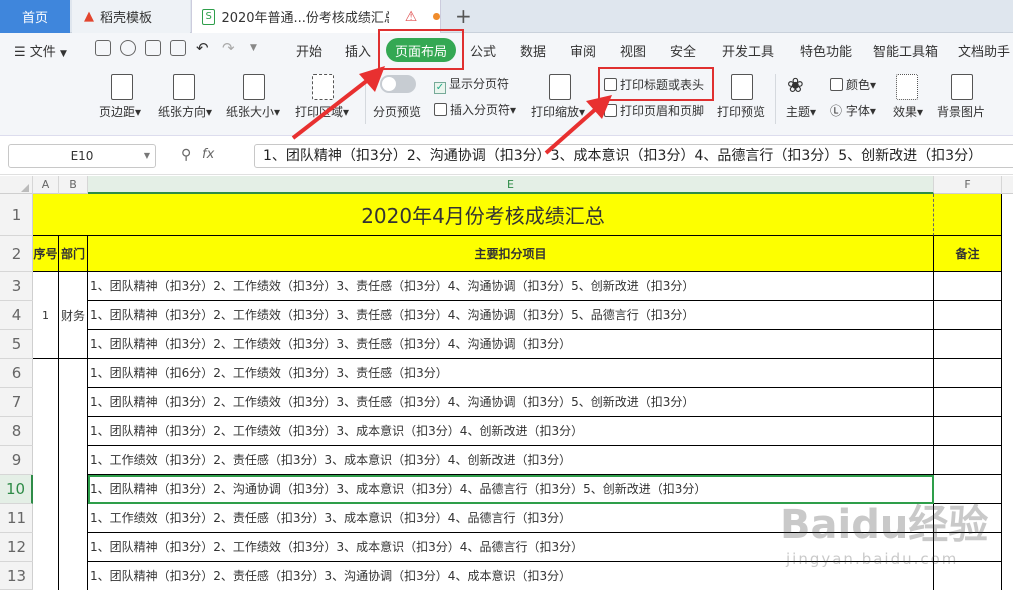 This screenshot has width=1013, height=590. I want to click on baidu-watermark: Baidu经验 jingyan.baidu.com, so click(895, 541).